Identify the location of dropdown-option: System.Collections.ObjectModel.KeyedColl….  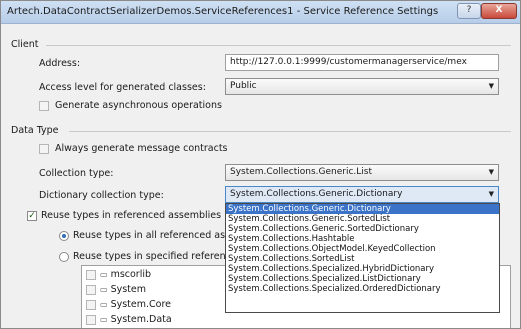
(362, 249).